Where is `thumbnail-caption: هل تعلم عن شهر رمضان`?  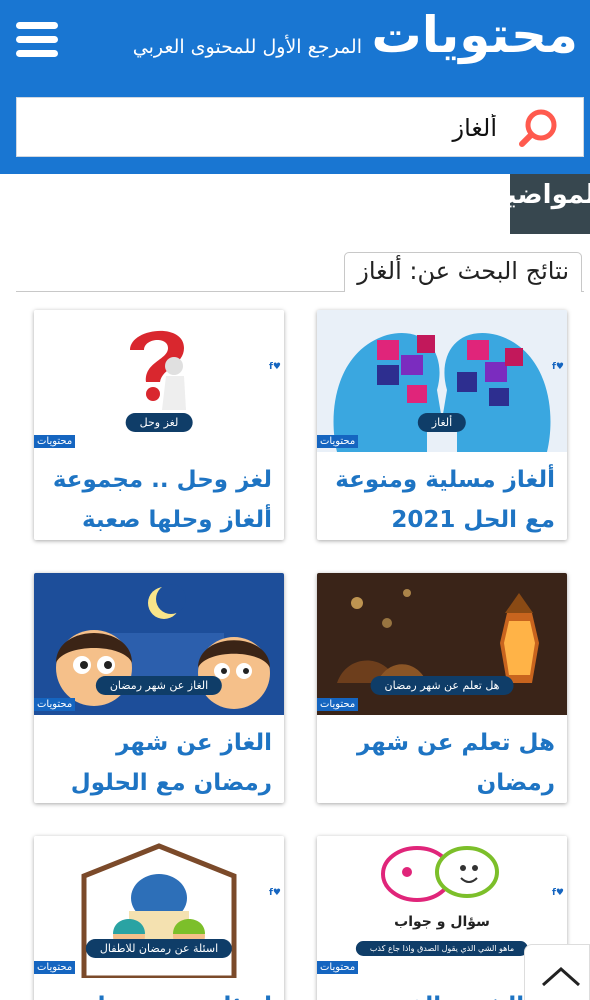
thumbnail-caption: هل تعلم عن شهر رمضان is located at coordinates (442, 685).